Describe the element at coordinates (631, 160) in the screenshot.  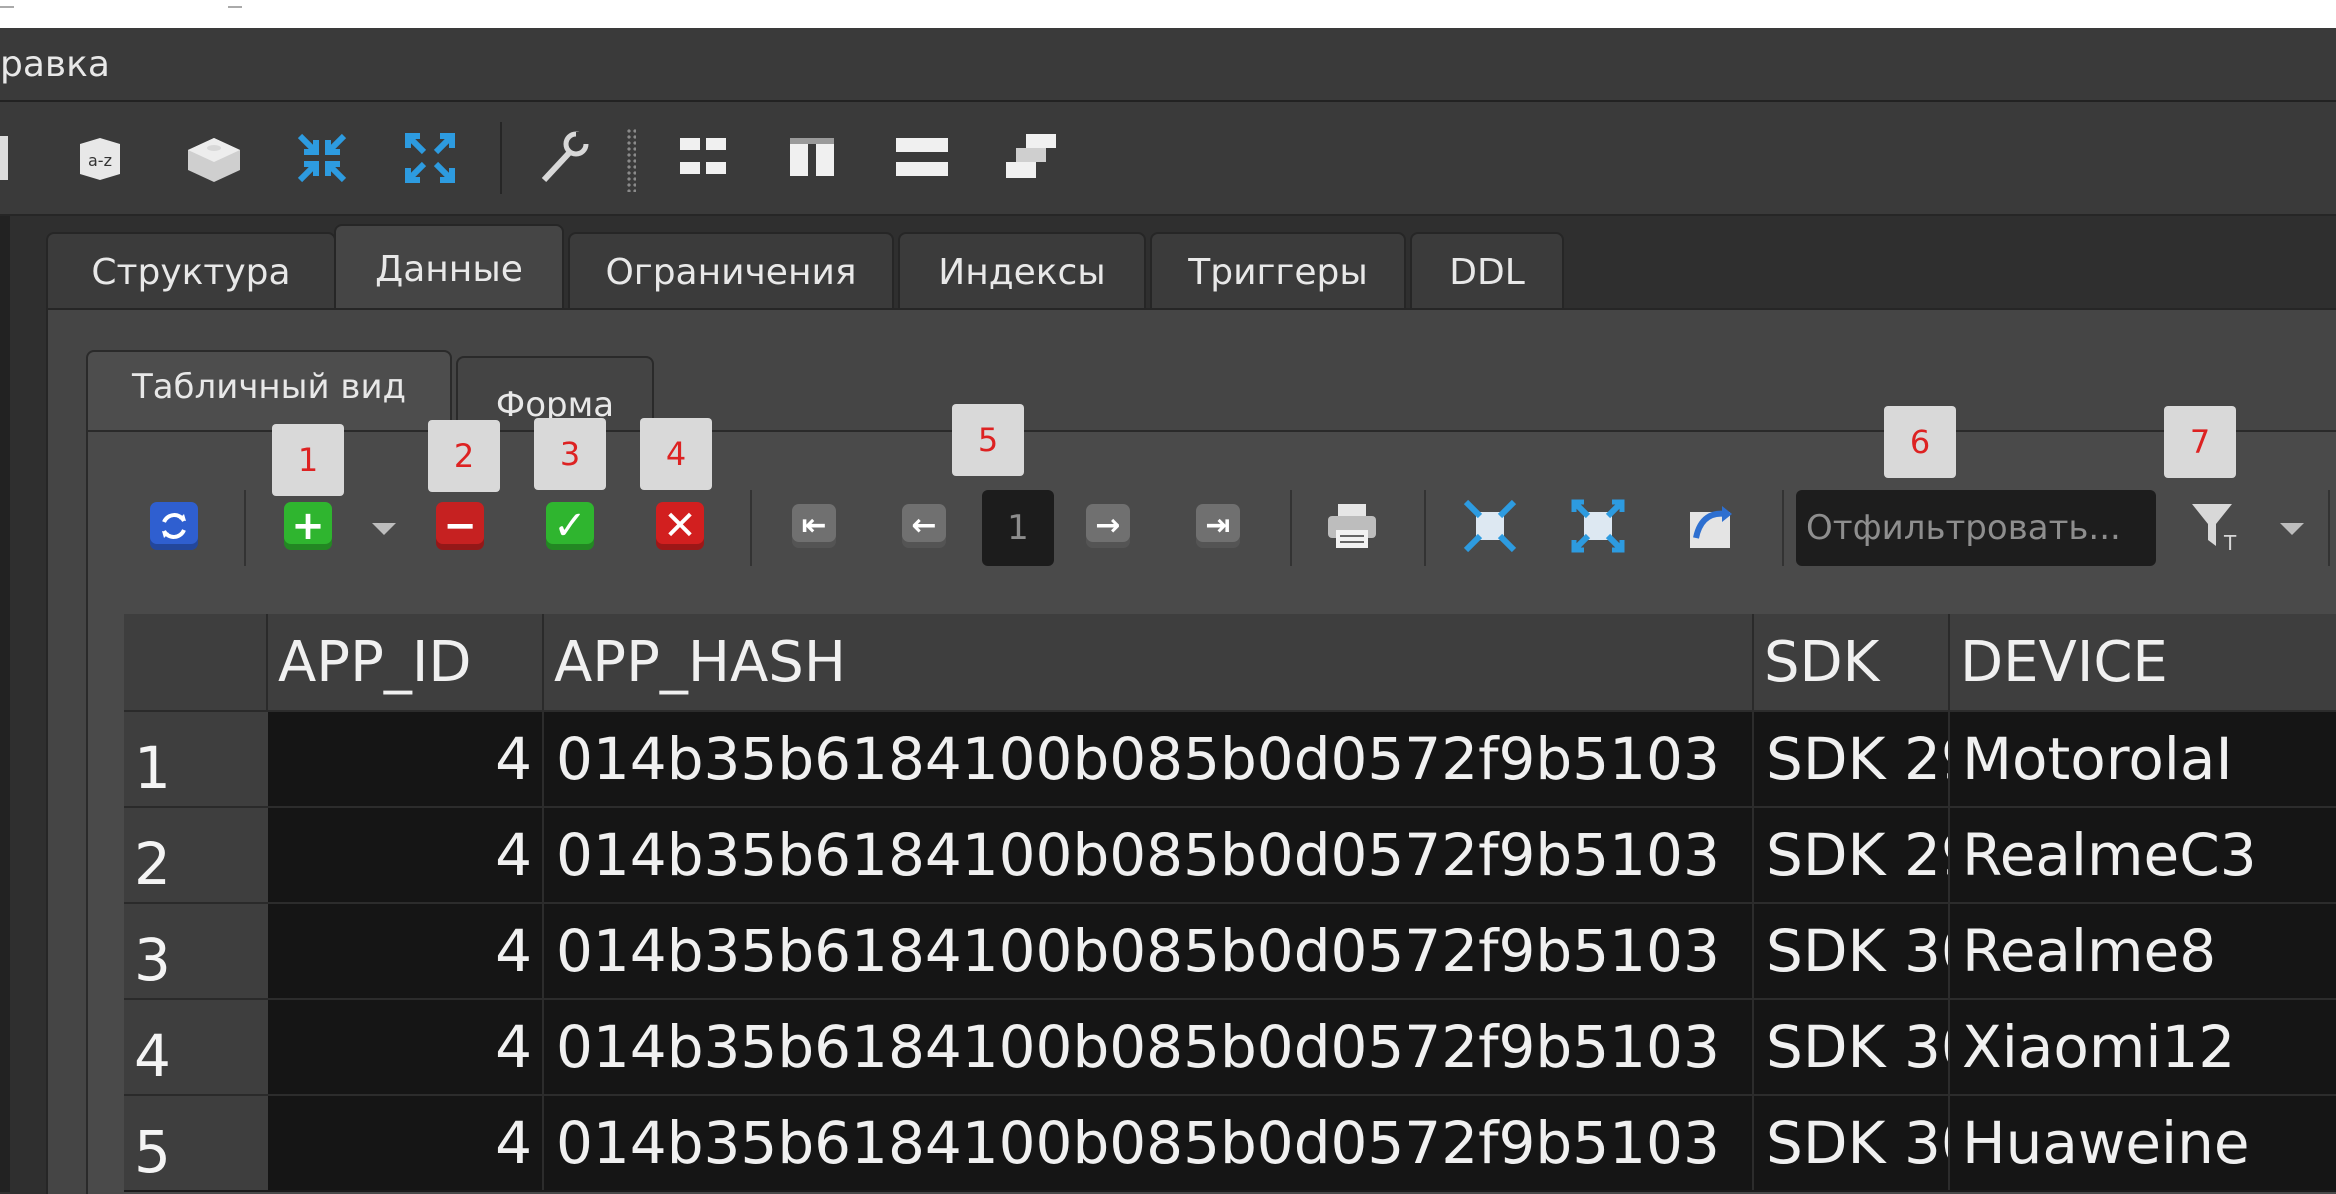
I see `toolbar-grip` at that location.